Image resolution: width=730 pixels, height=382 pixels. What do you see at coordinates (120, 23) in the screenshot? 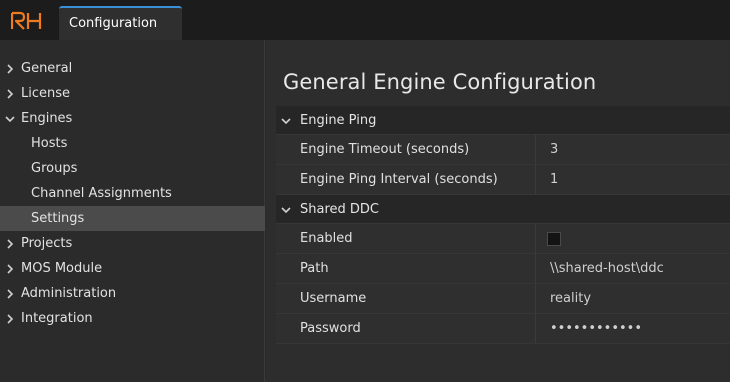
I see `tab-configuration: Configuration` at bounding box center [120, 23].